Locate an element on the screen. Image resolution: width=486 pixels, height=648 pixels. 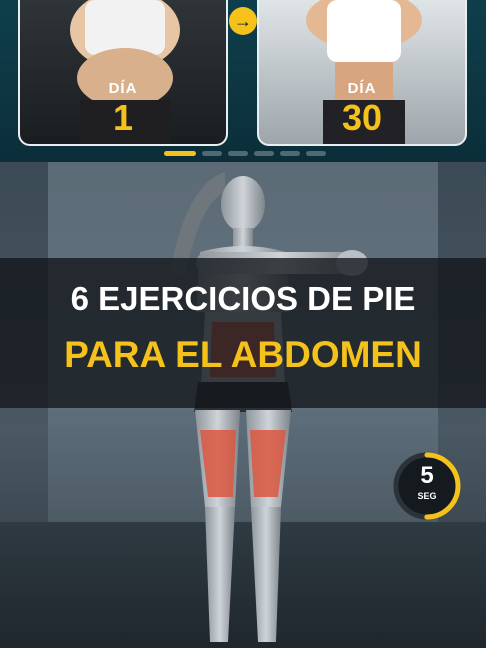
day-1-card: DÍA 1 is located at coordinates (123, 73).